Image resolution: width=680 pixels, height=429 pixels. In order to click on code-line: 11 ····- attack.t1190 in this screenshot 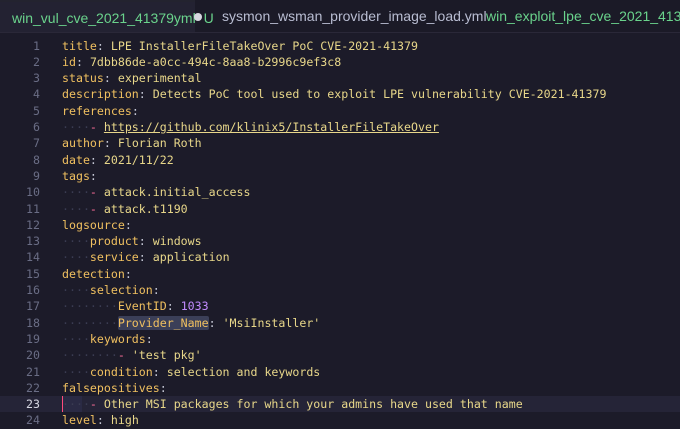, I will do `click(340, 209)`.